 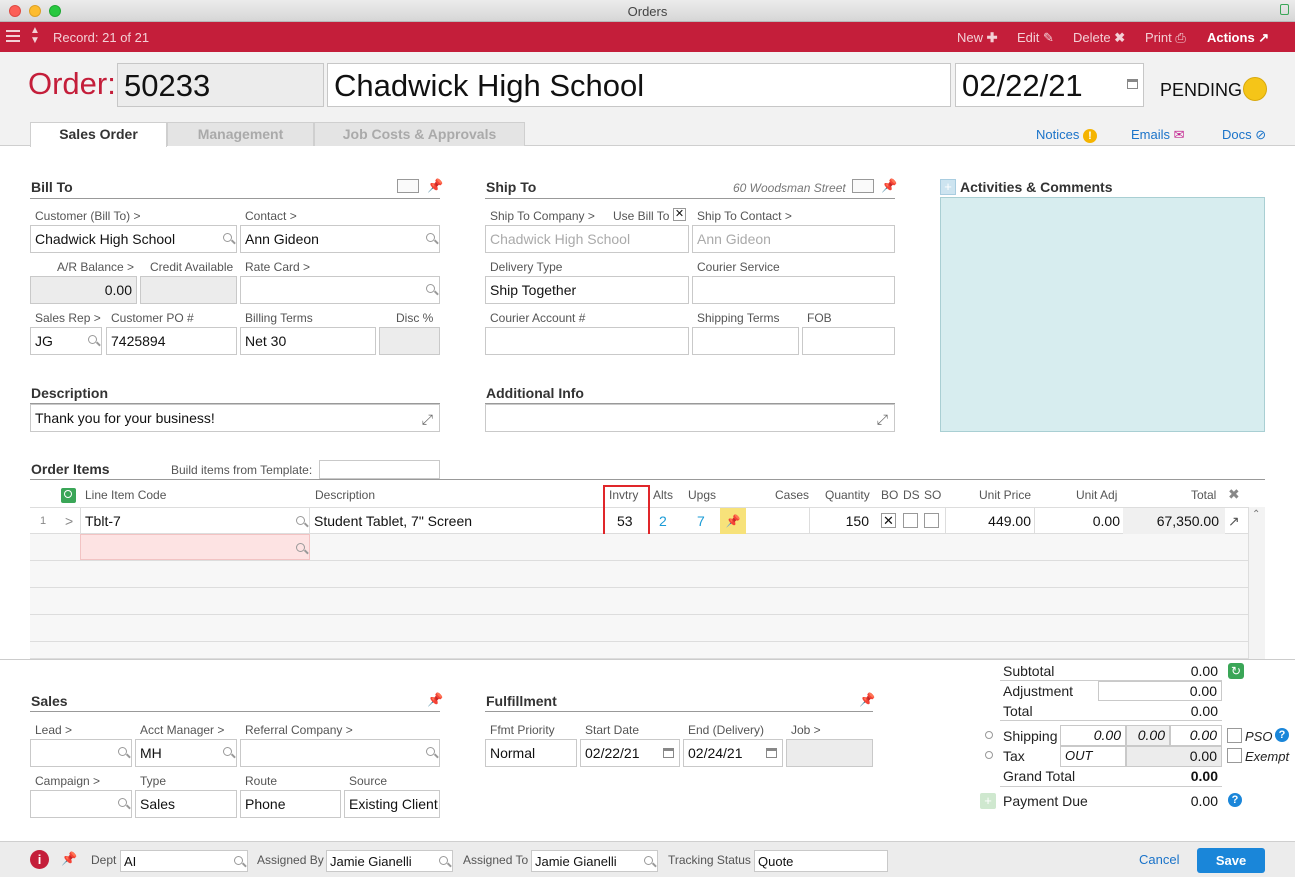 What do you see at coordinates (1035, 38) in the screenshot?
I see `edit-button: Edit ✎` at bounding box center [1035, 38].